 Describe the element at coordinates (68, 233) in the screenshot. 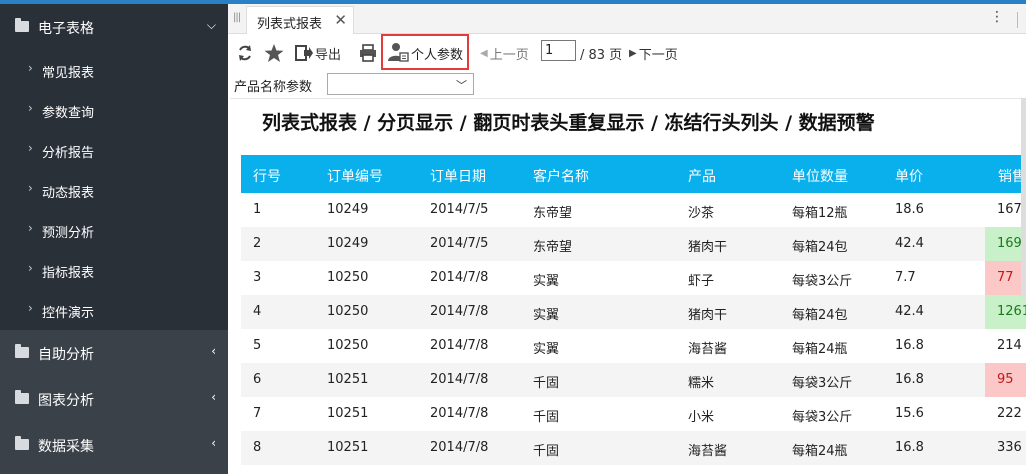

I see `sidebar-item-label: 预测分析` at that location.